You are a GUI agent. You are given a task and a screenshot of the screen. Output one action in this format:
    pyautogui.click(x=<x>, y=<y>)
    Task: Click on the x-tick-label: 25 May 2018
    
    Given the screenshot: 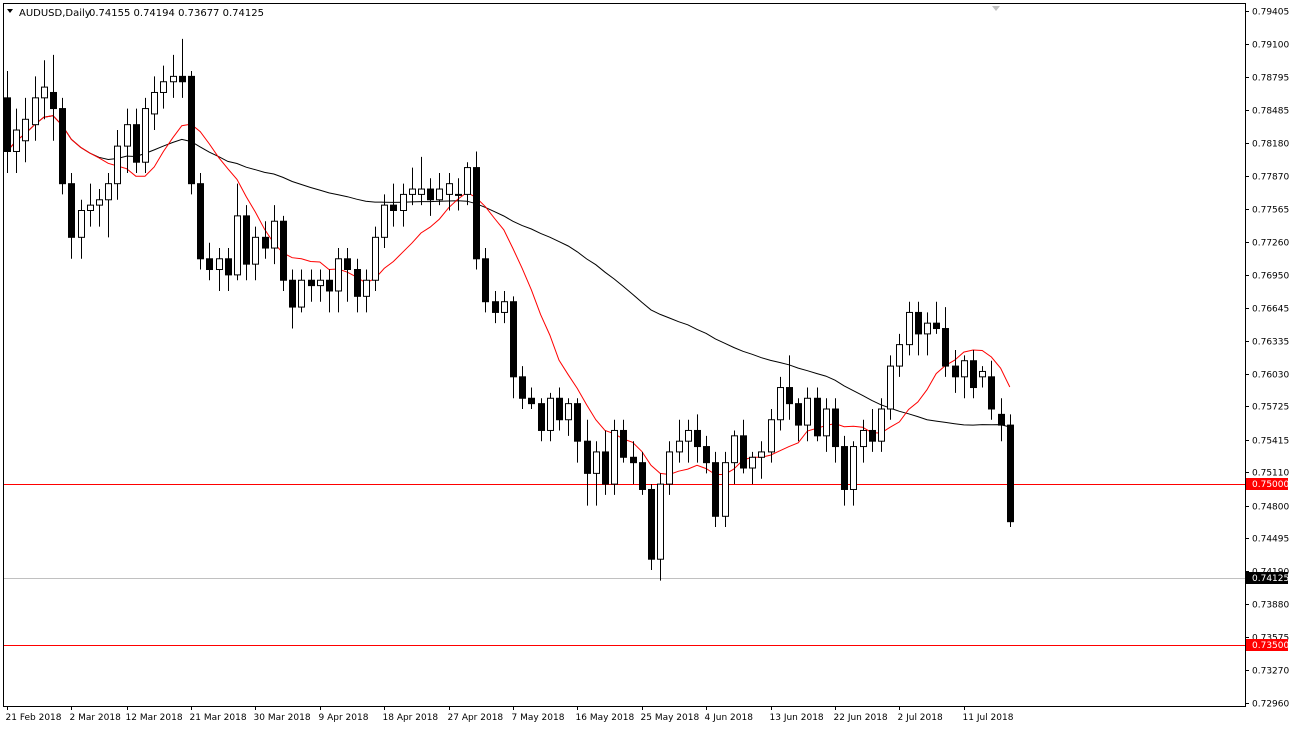 What is the action you would take?
    pyautogui.click(x=670, y=718)
    